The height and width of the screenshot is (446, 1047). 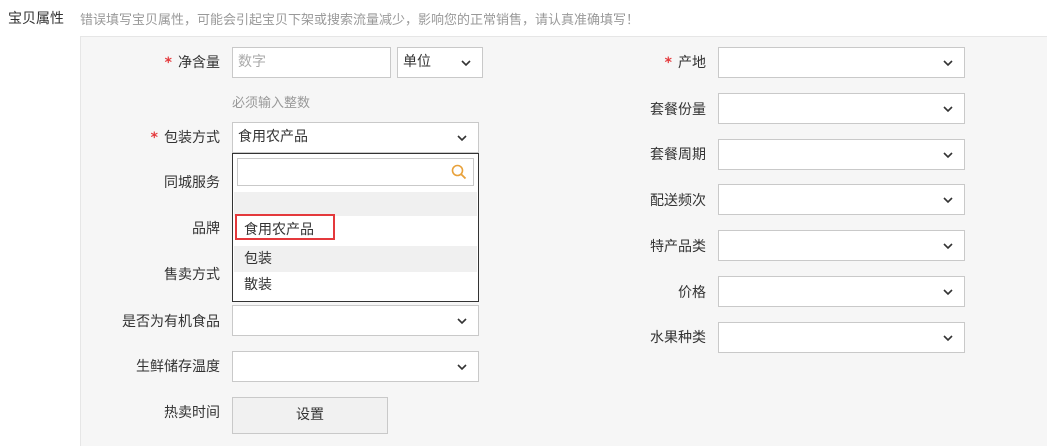 I want to click on organic-select, so click(x=355, y=320).